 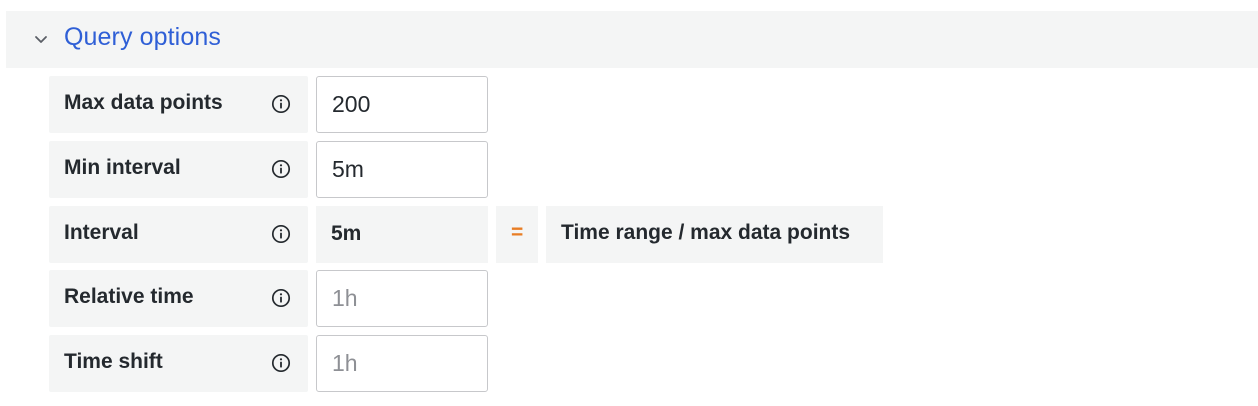 What do you see at coordinates (346, 233) in the screenshot?
I see `interval-value: 5m` at bounding box center [346, 233].